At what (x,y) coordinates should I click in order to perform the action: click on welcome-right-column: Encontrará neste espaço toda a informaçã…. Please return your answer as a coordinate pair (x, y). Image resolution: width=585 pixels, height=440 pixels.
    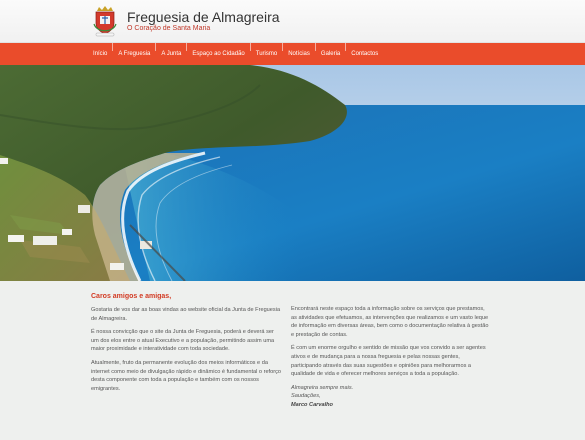
    Looking at the image, I should click on (390, 360).